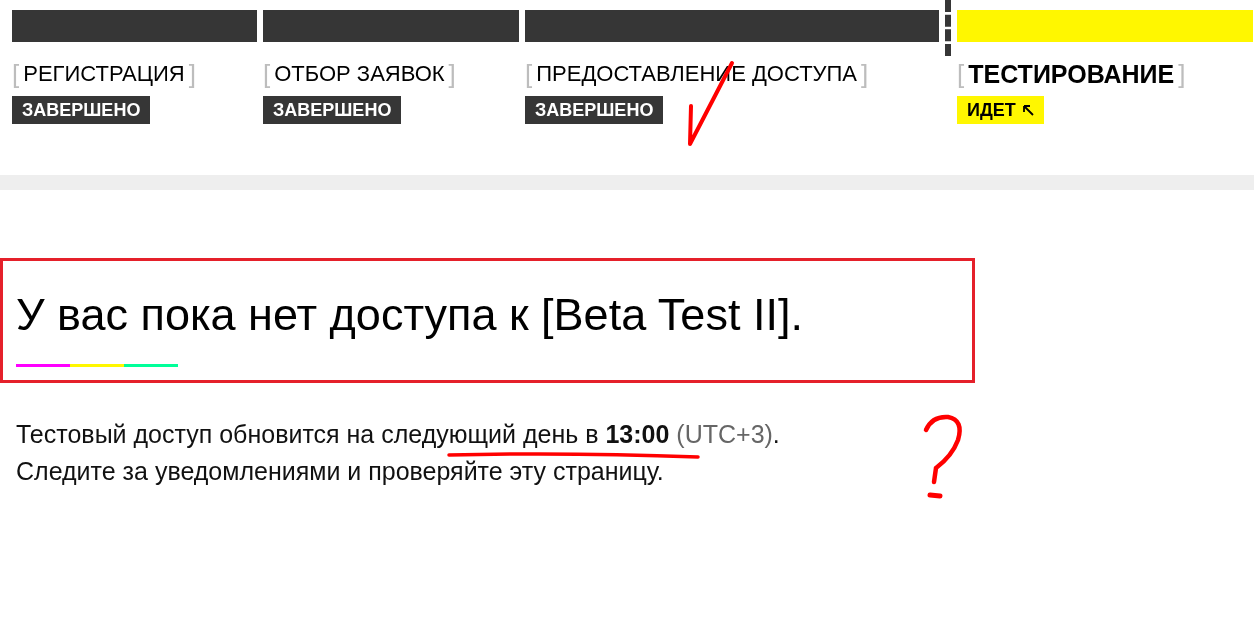  I want to click on stage-label: ТЕСТИРОВАНИЕ, so click(1071, 74).